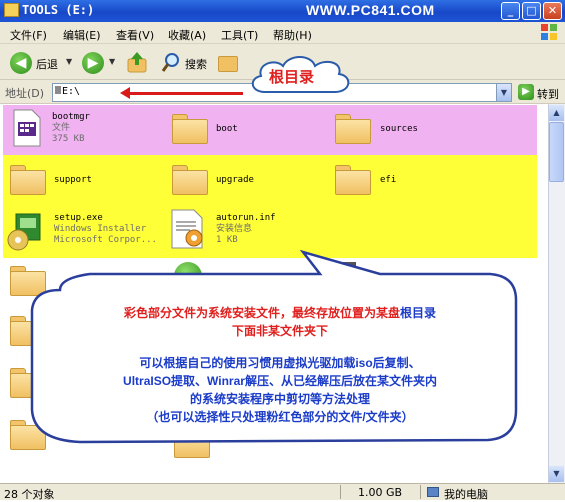  What do you see at coordinates (399, 129) in the screenshot?
I see `file-name-sources: sources` at bounding box center [399, 129].